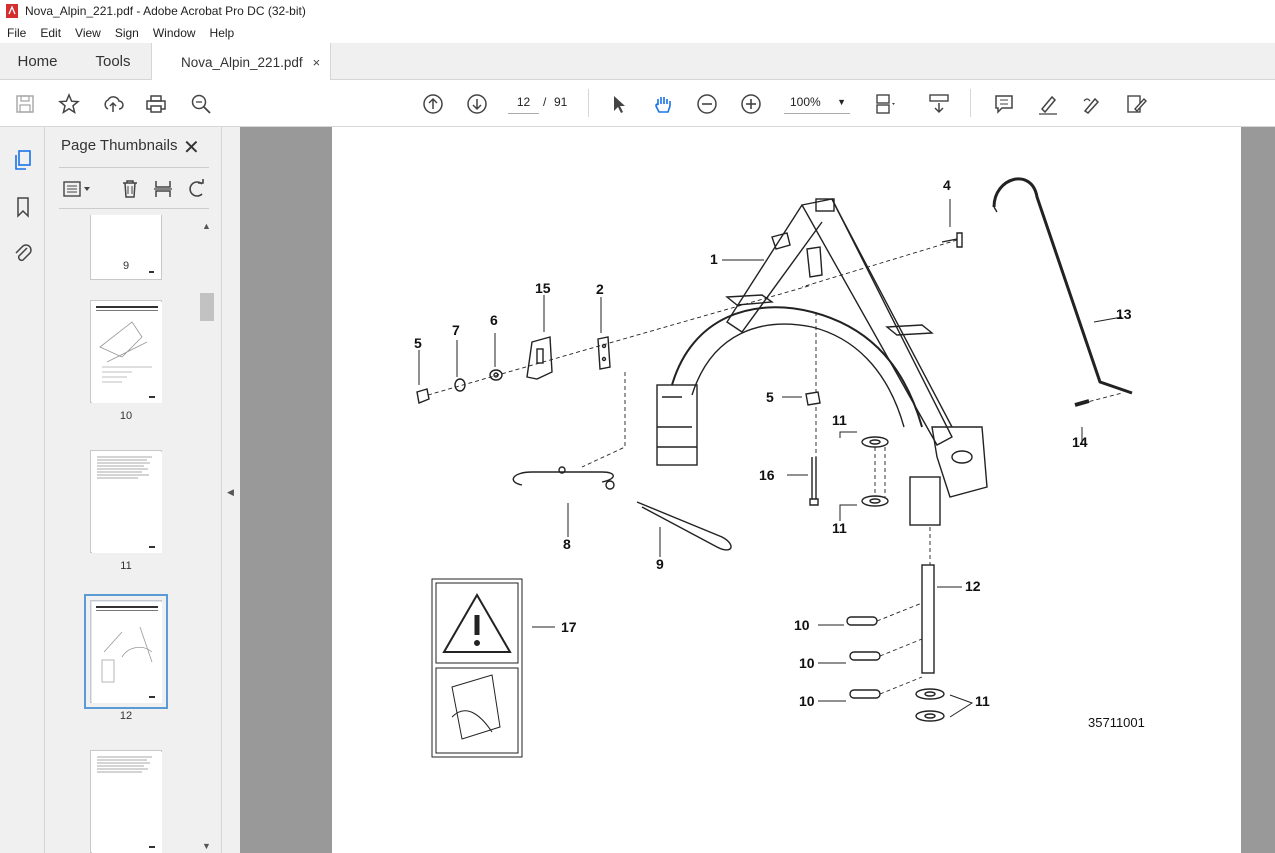 The image size is (1275, 853). What do you see at coordinates (663, 104) in the screenshot?
I see `hand-icon` at bounding box center [663, 104].